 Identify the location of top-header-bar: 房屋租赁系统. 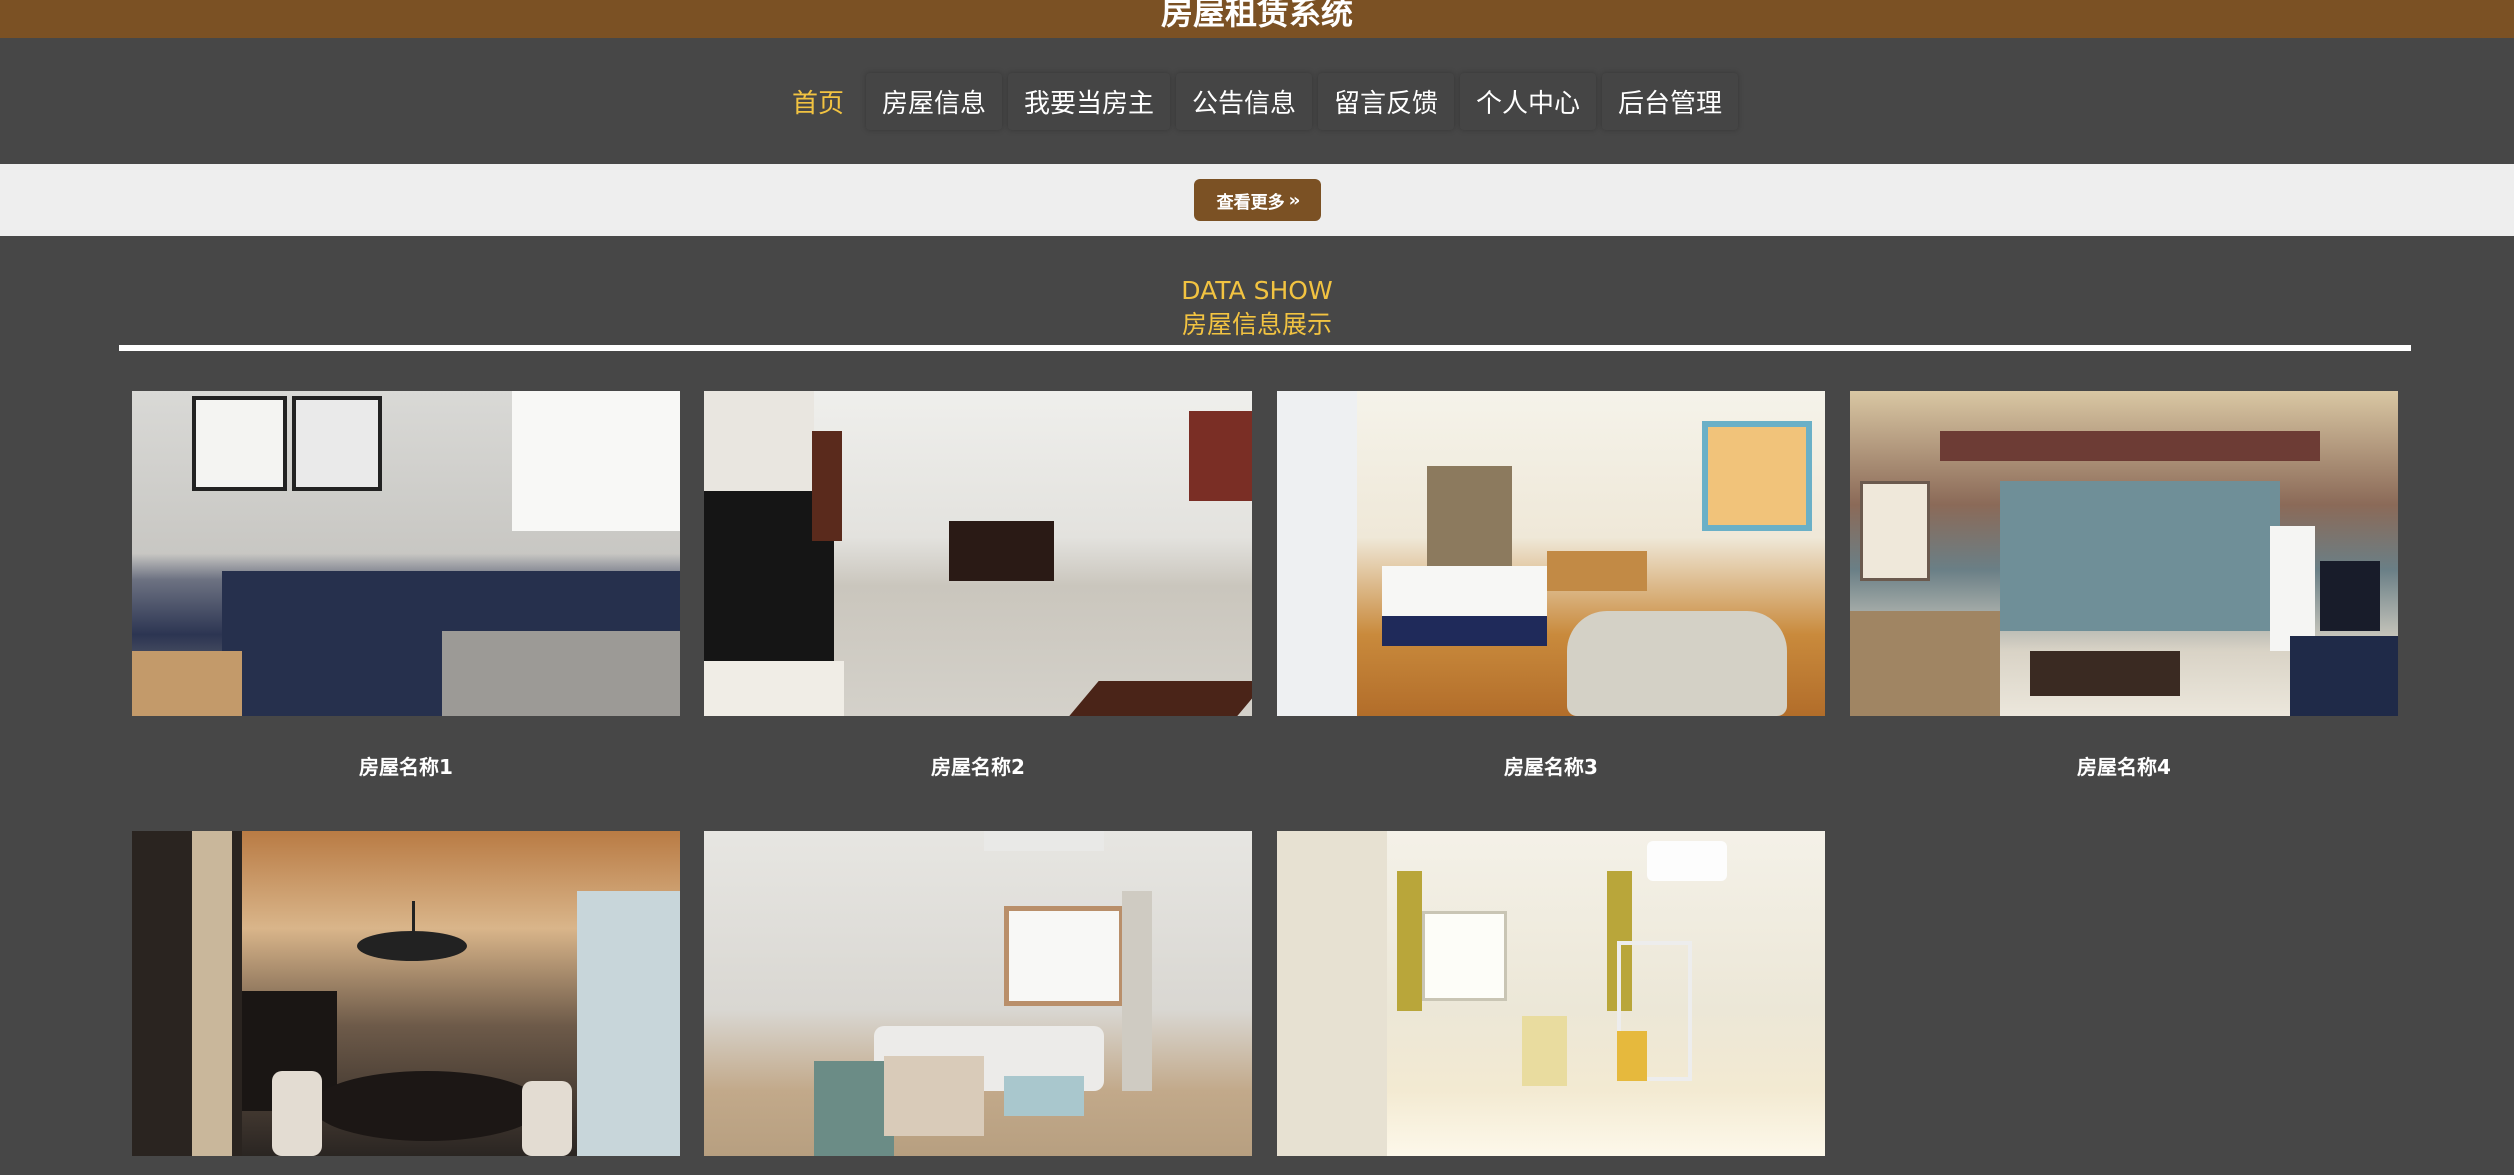
(1257, 19).